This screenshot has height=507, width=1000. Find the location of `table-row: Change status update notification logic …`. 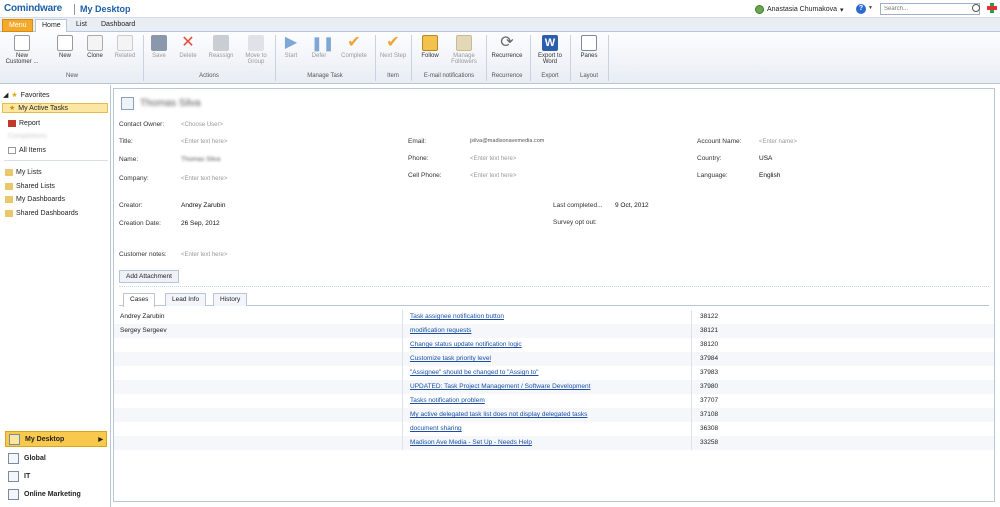

table-row: Change status update notification logic … is located at coordinates (554, 345).